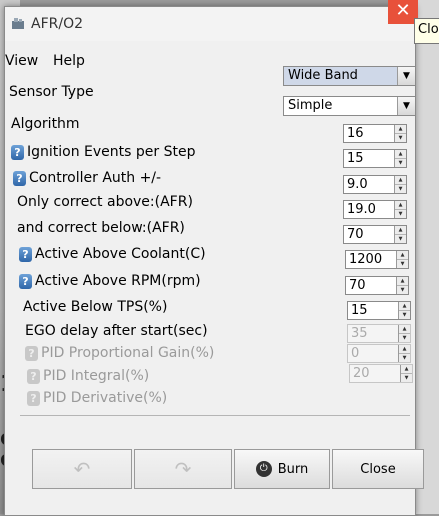 This screenshot has height=516, width=439. Describe the element at coordinates (95, 178) in the screenshot. I see `controller-auth-text: Controller Auth +/-` at that location.